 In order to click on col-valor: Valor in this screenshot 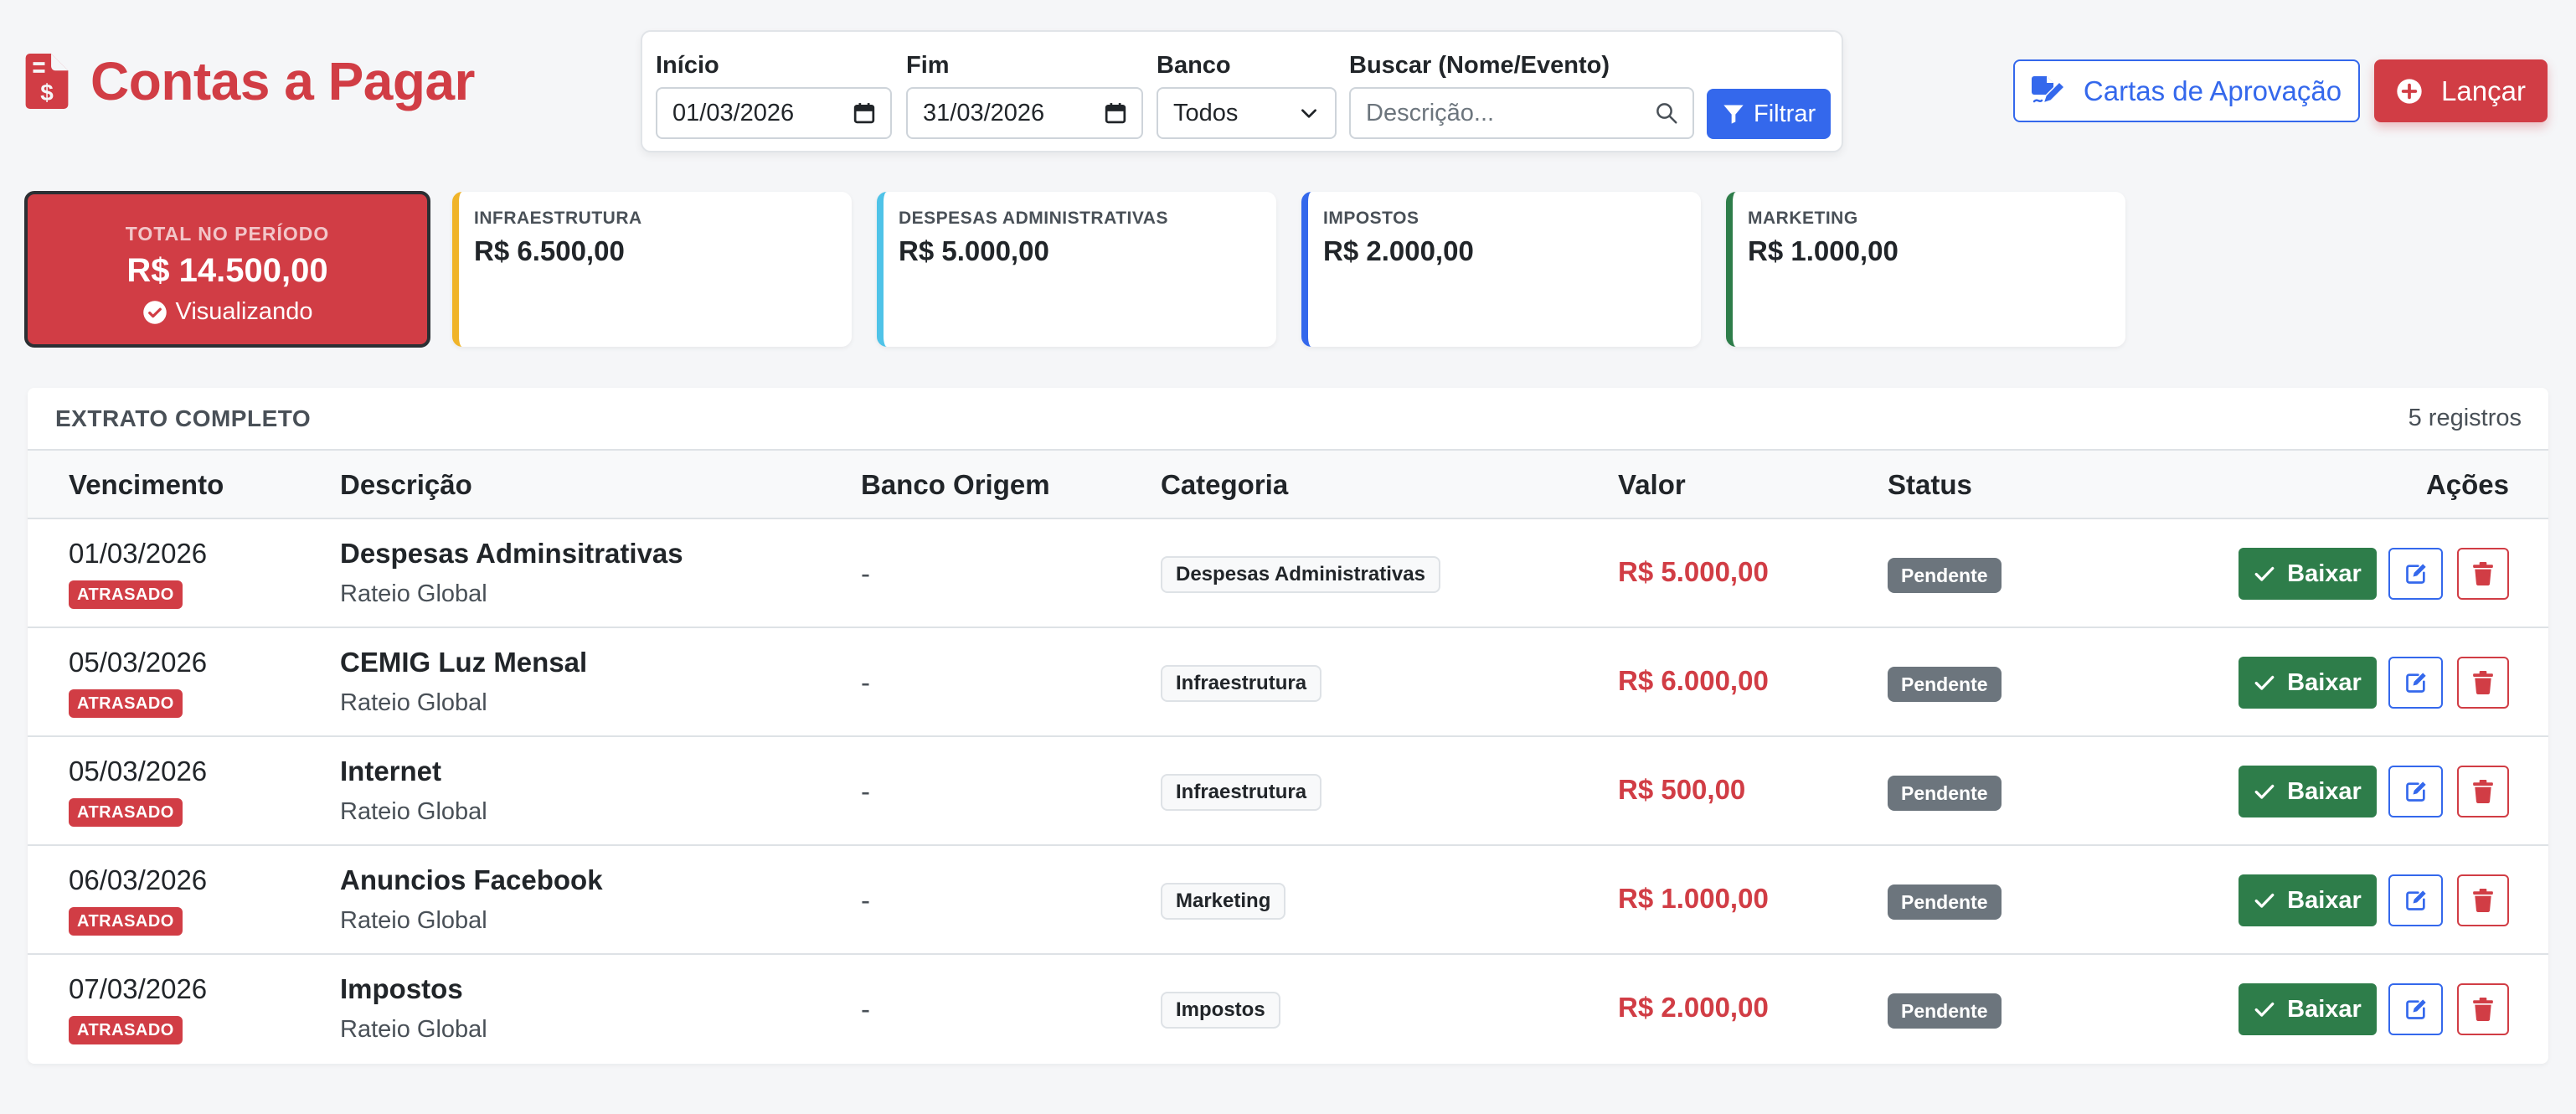, I will do `click(1652, 485)`.